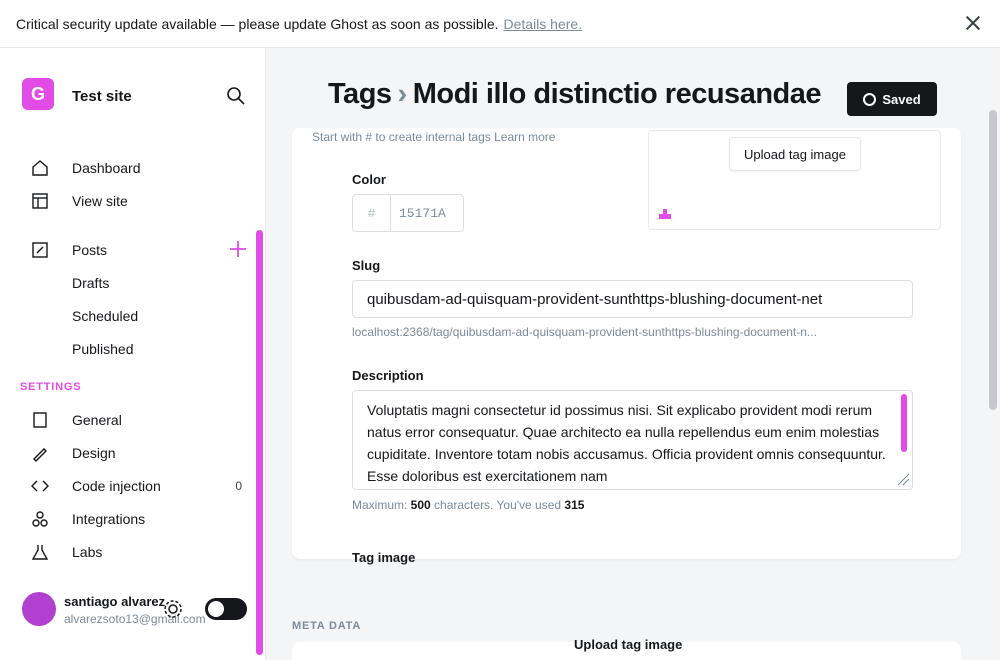 The height and width of the screenshot is (660, 1000). What do you see at coordinates (40, 454) in the screenshot?
I see `brush-icon` at bounding box center [40, 454].